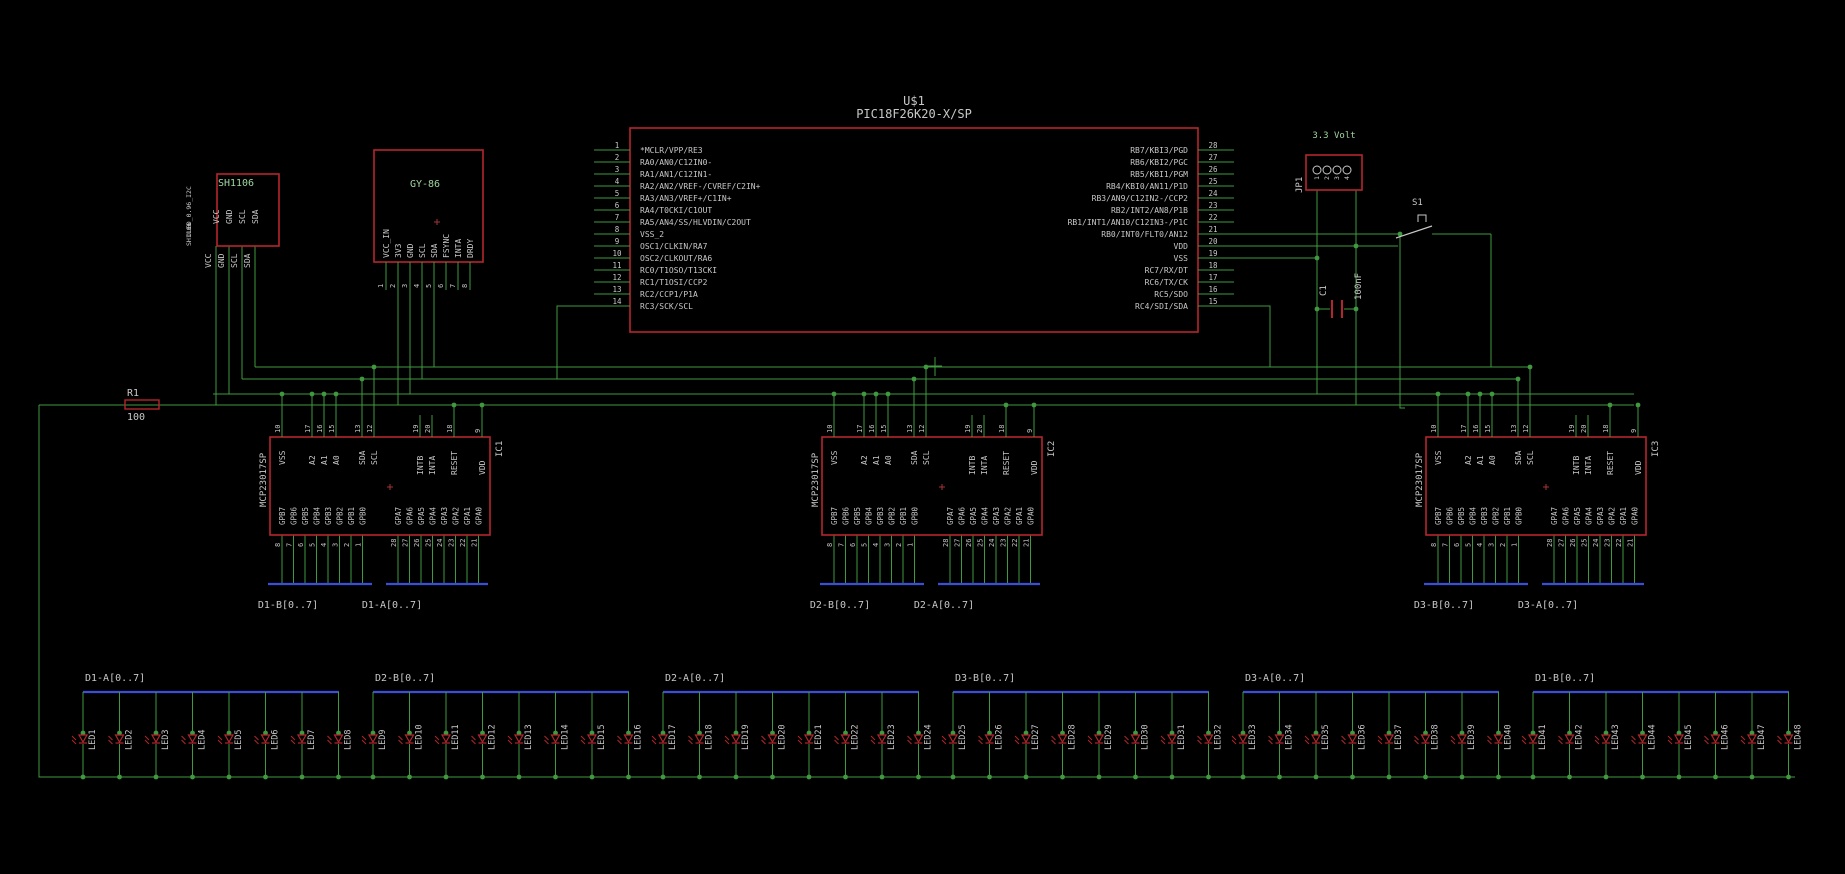  Describe the element at coordinates (1212, 205) in the screenshot. I see `mcu-pin-number: 23` at that location.